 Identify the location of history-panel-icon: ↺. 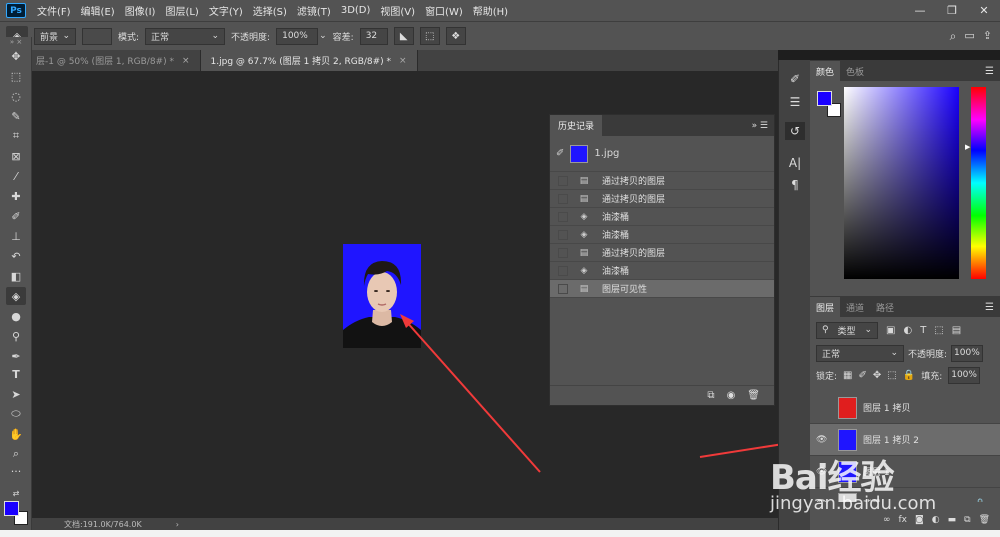
(795, 131).